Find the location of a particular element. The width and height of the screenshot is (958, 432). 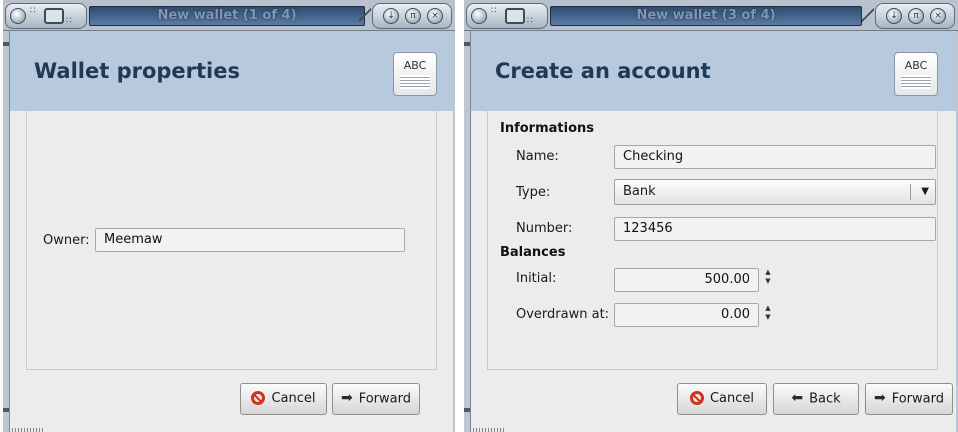

owner-label: Owner: is located at coordinates (66, 240).